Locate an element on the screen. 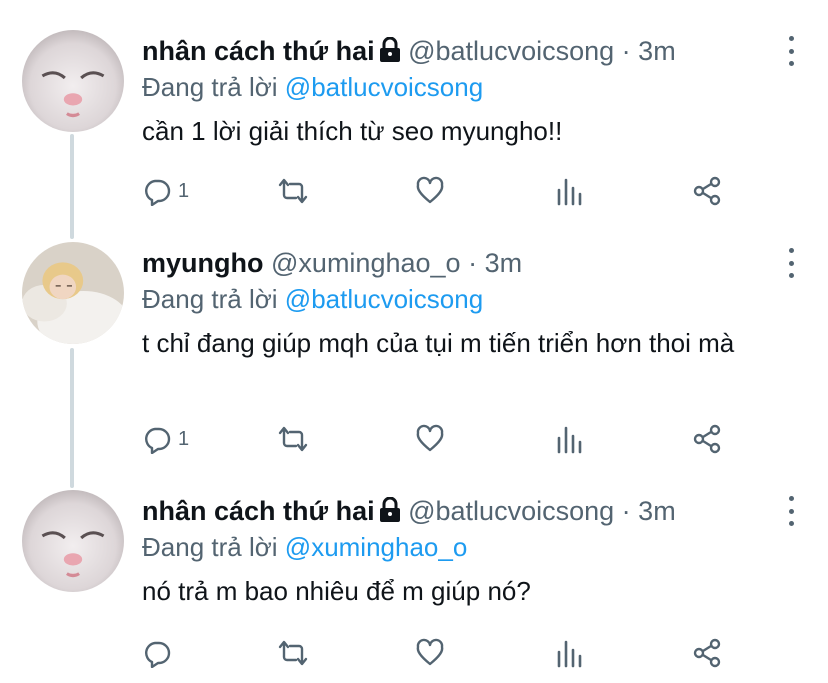  tweet-text: nó trả m bao nhiêu để m giúp nó? is located at coordinates (336, 591).